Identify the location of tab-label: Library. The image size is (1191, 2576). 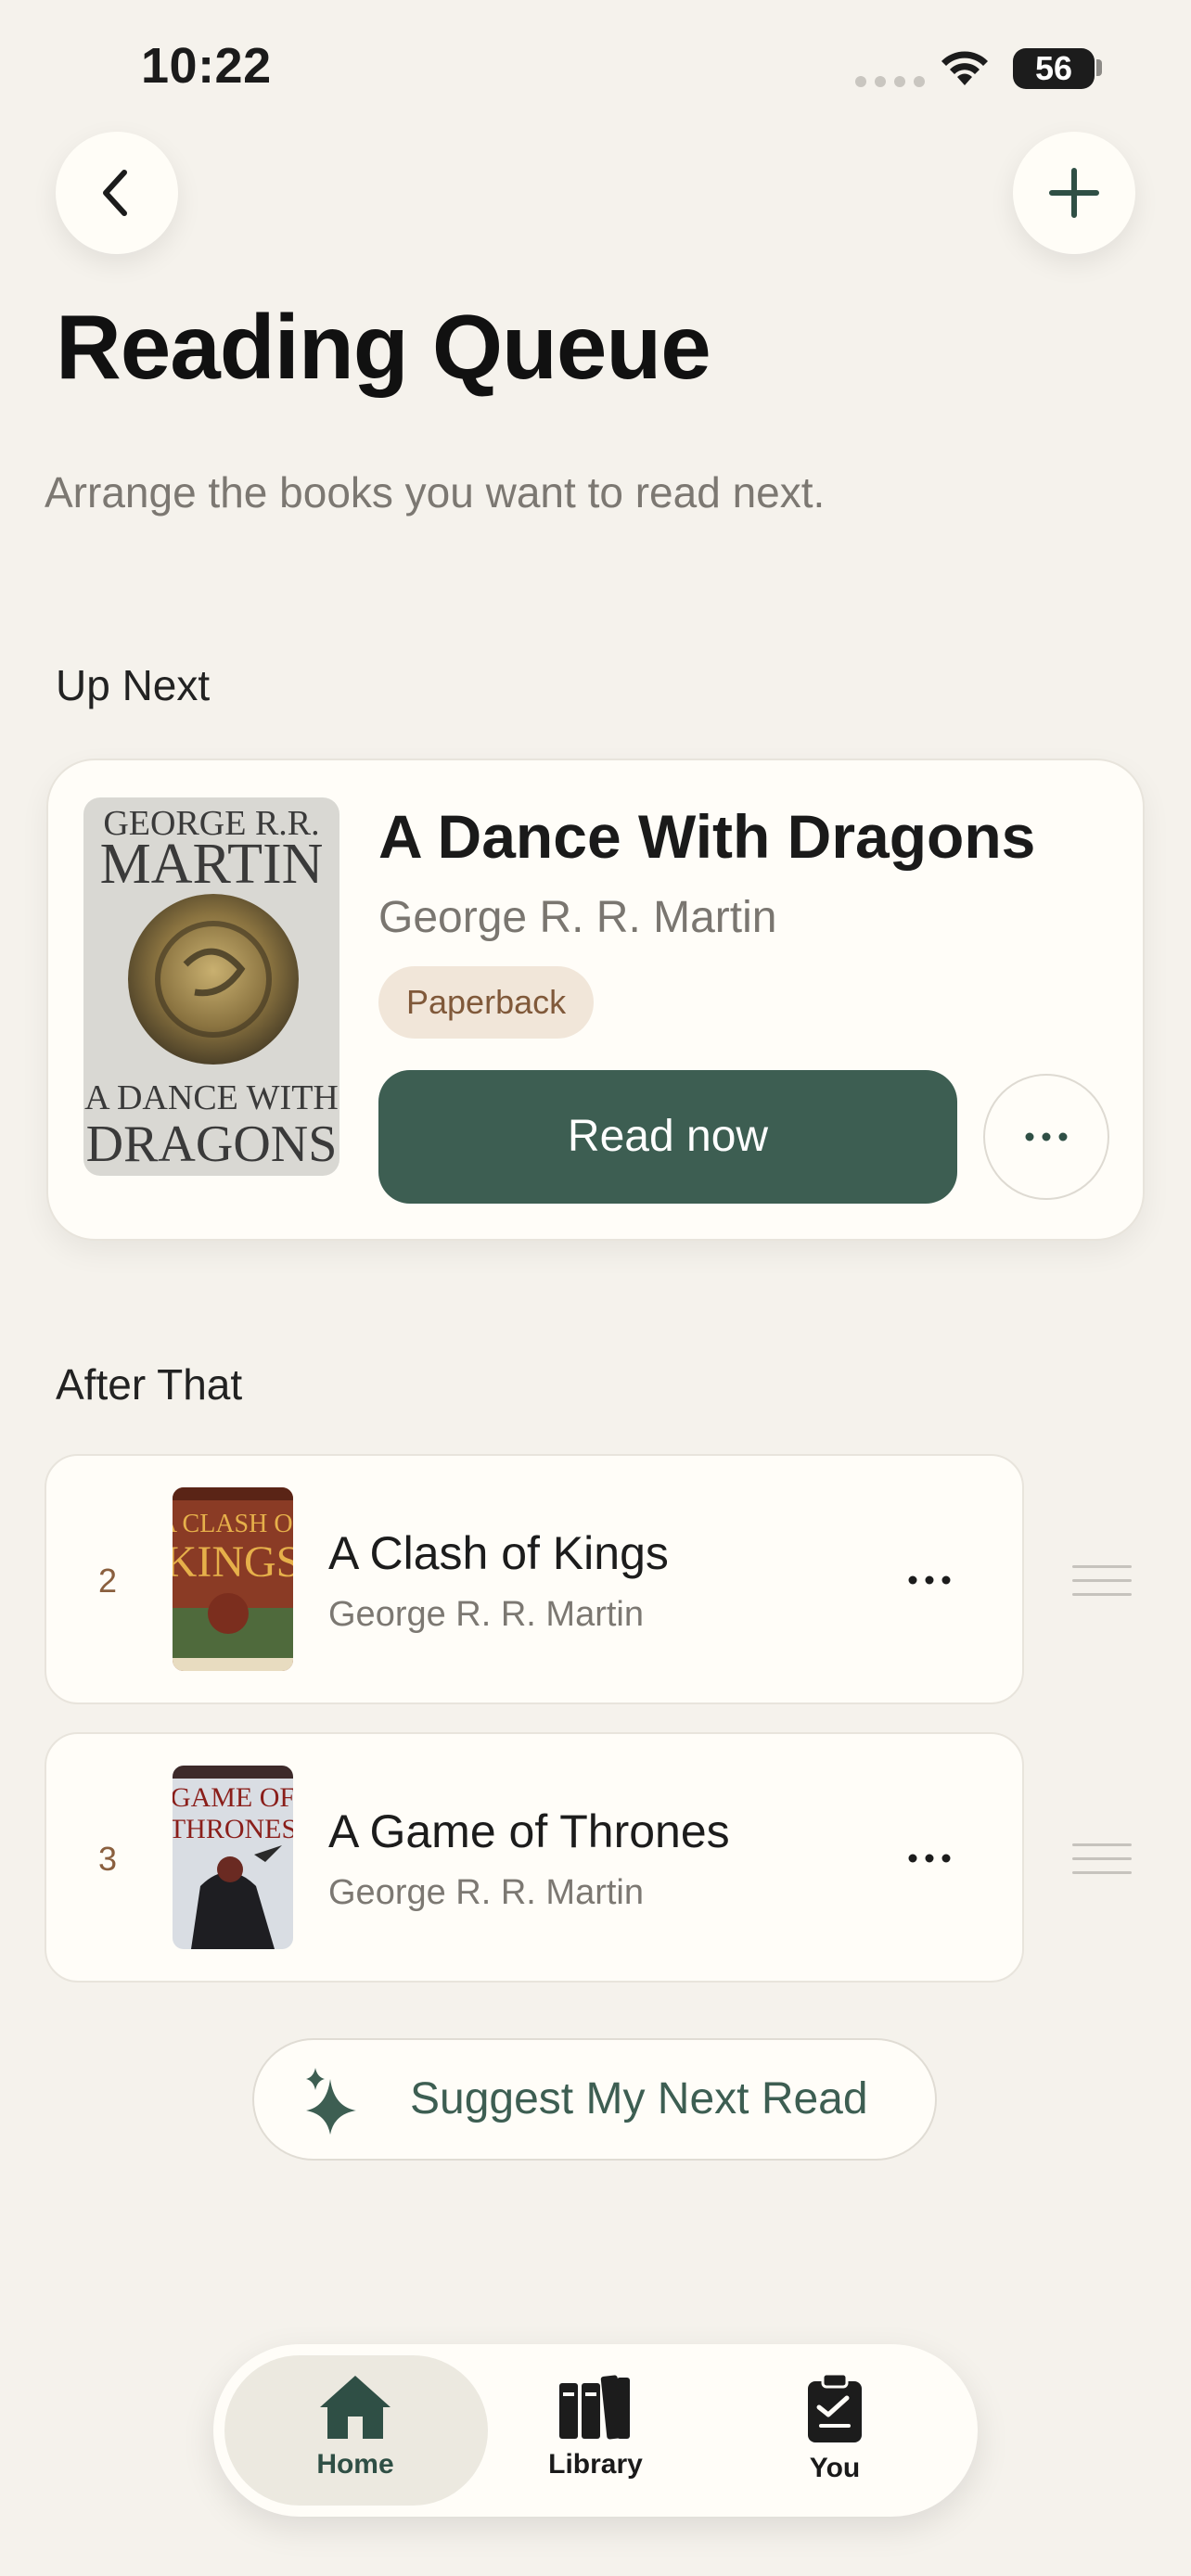
(595, 2464).